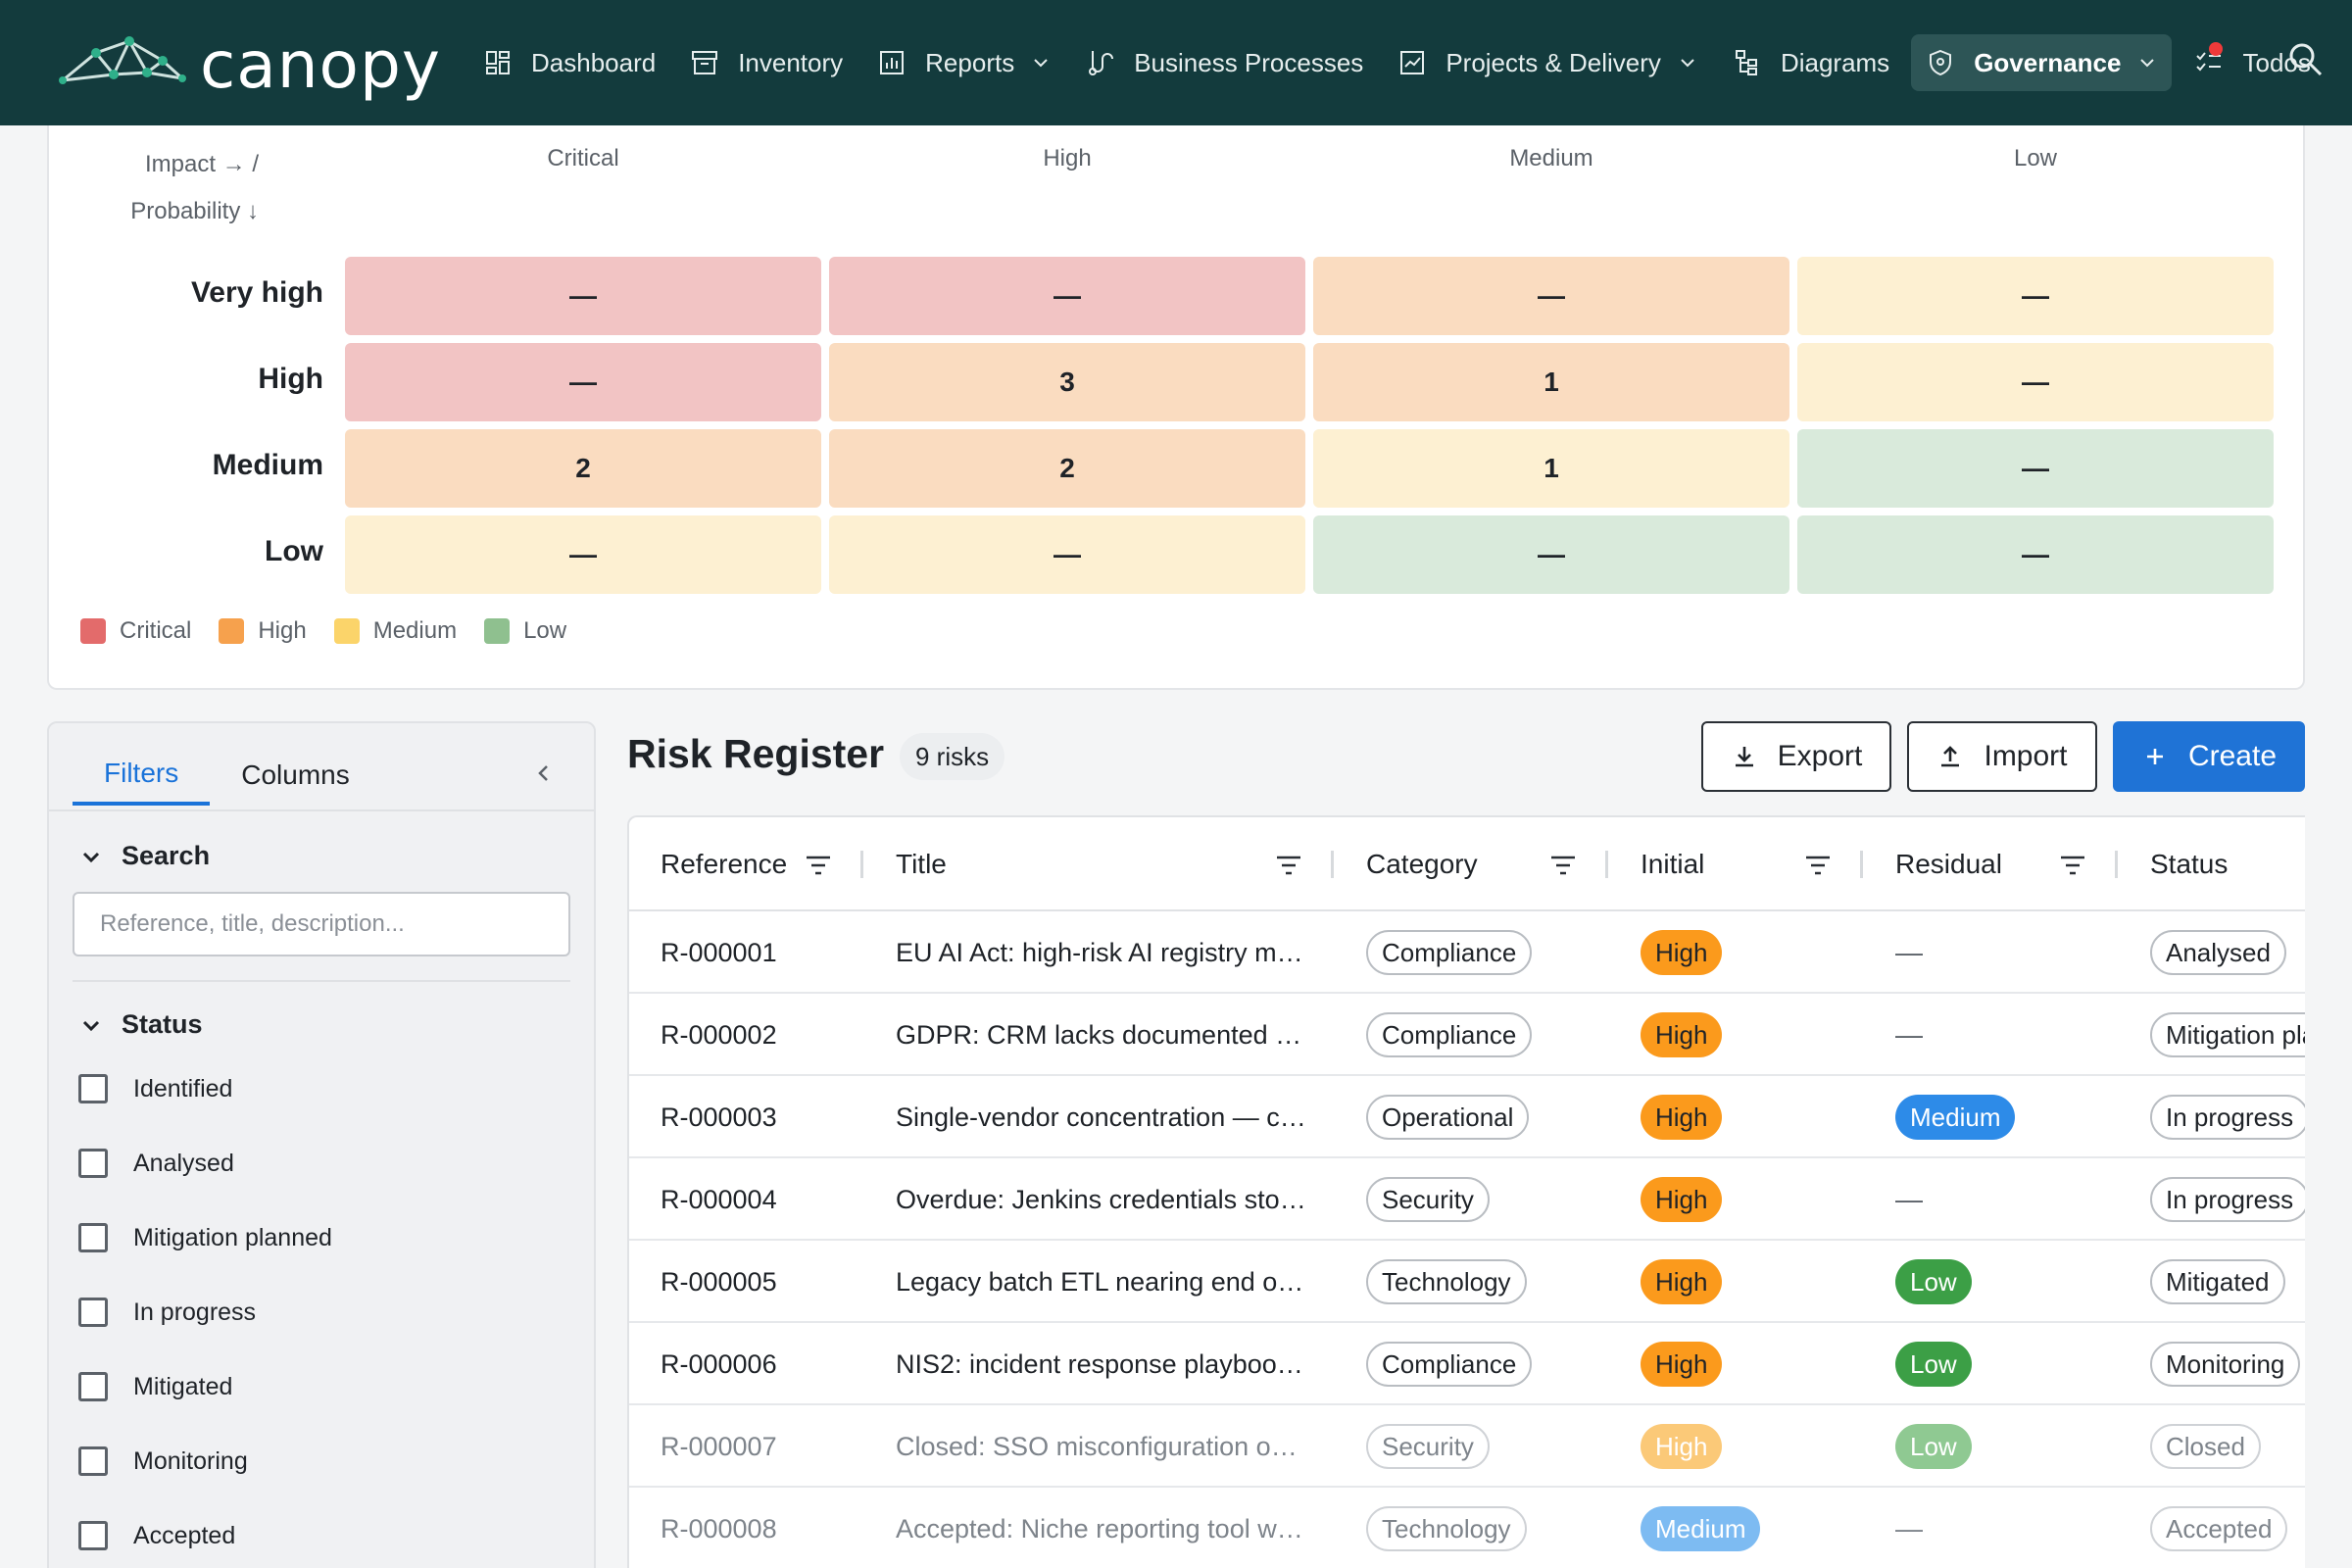 The width and height of the screenshot is (2352, 1568). I want to click on heatmap-cell: 3, so click(1067, 382).